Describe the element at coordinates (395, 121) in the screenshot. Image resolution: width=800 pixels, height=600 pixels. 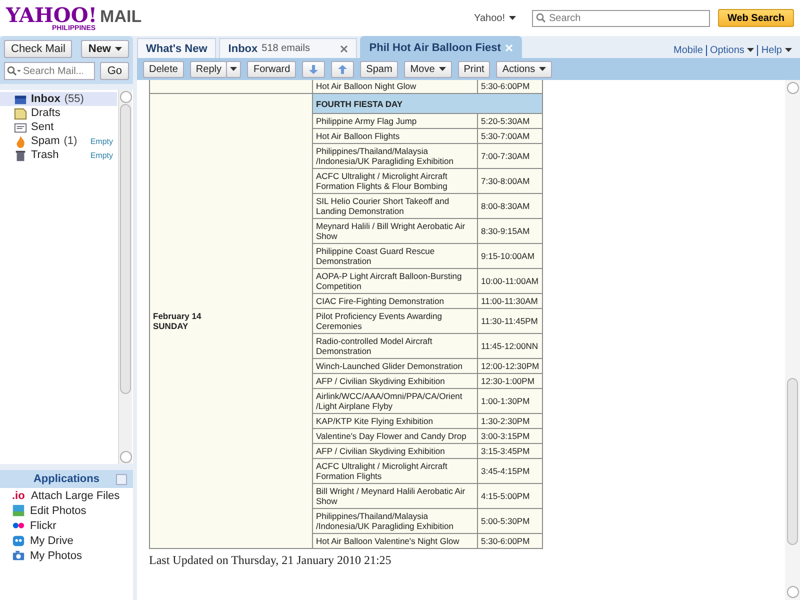
I see `event-cell: Philippine Army Flag Jump` at that location.